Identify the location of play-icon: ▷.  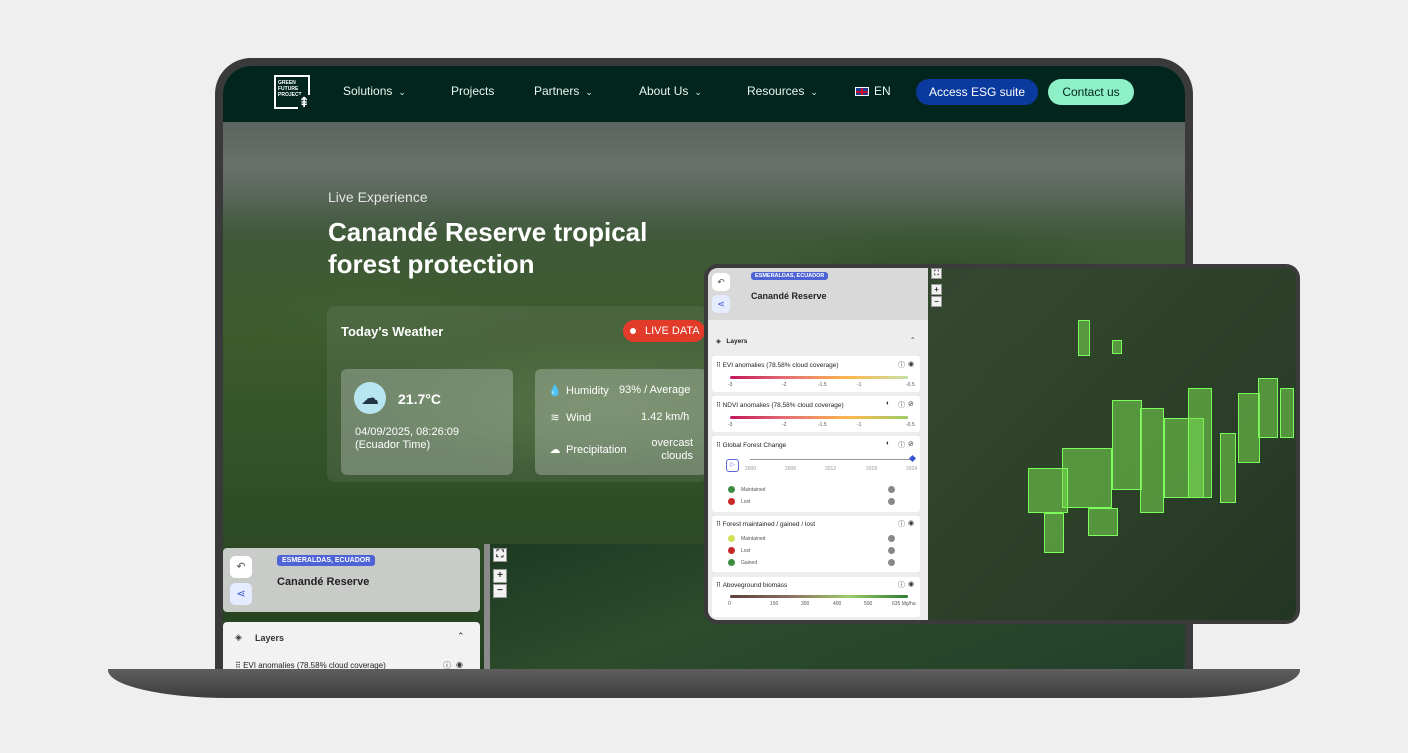
(732, 465).